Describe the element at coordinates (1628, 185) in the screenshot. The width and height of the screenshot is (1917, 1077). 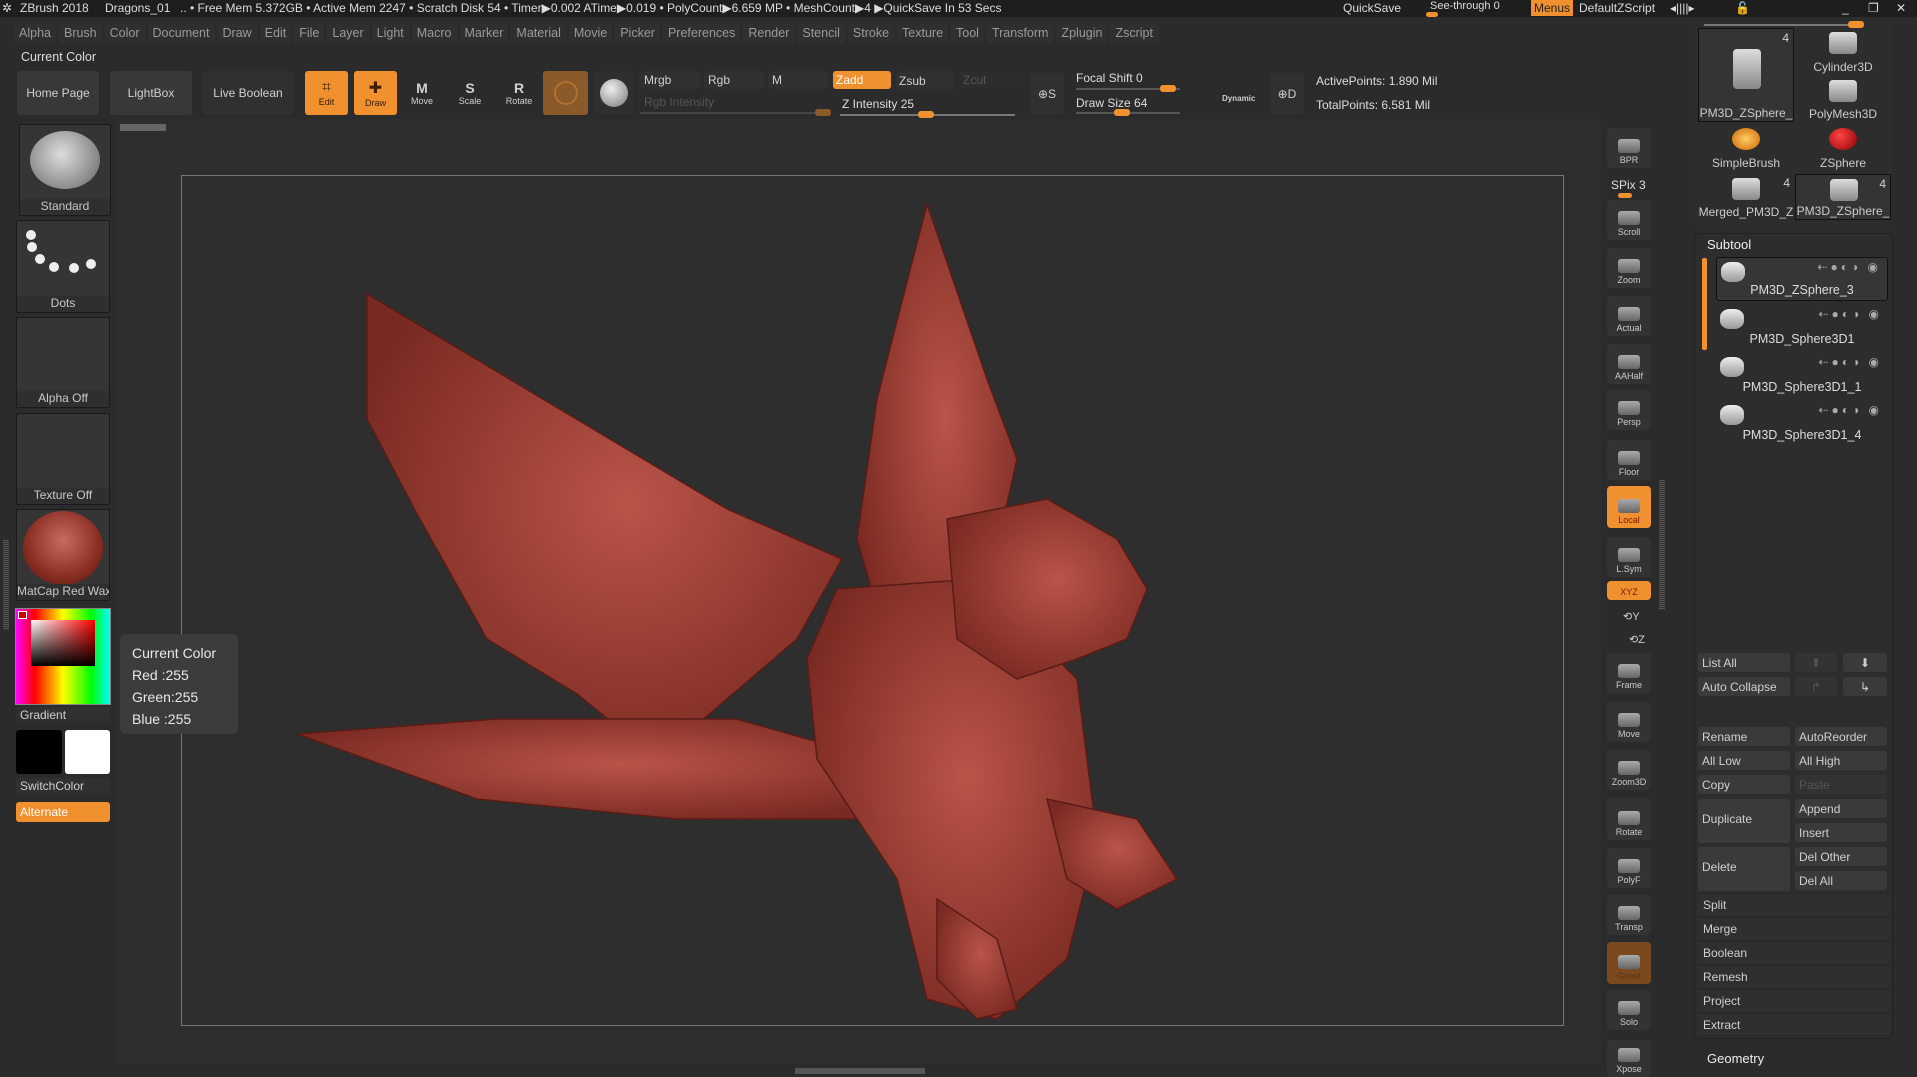
I see `spix-slider: SPix 3` at that location.